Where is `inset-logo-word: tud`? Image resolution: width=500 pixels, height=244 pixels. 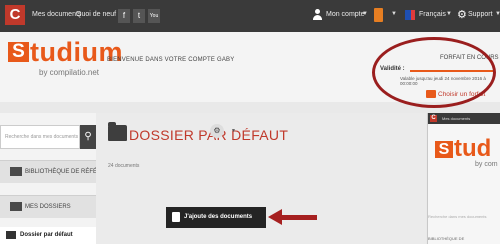 inset-logo-word: tud is located at coordinates (473, 148).